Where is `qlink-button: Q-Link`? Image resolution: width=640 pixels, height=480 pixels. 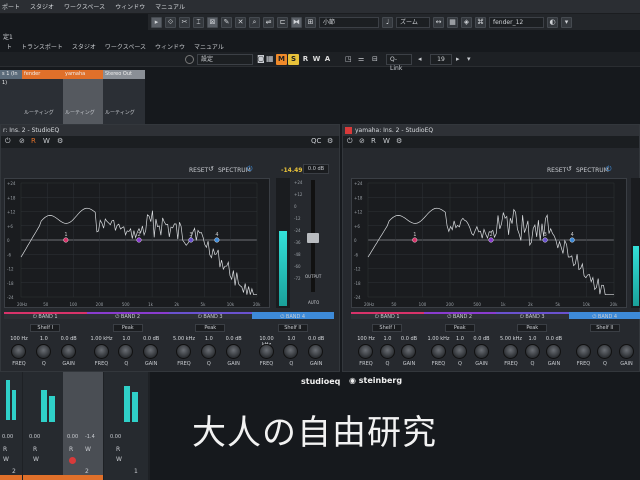 qlink-button: Q-Link is located at coordinates (399, 63).